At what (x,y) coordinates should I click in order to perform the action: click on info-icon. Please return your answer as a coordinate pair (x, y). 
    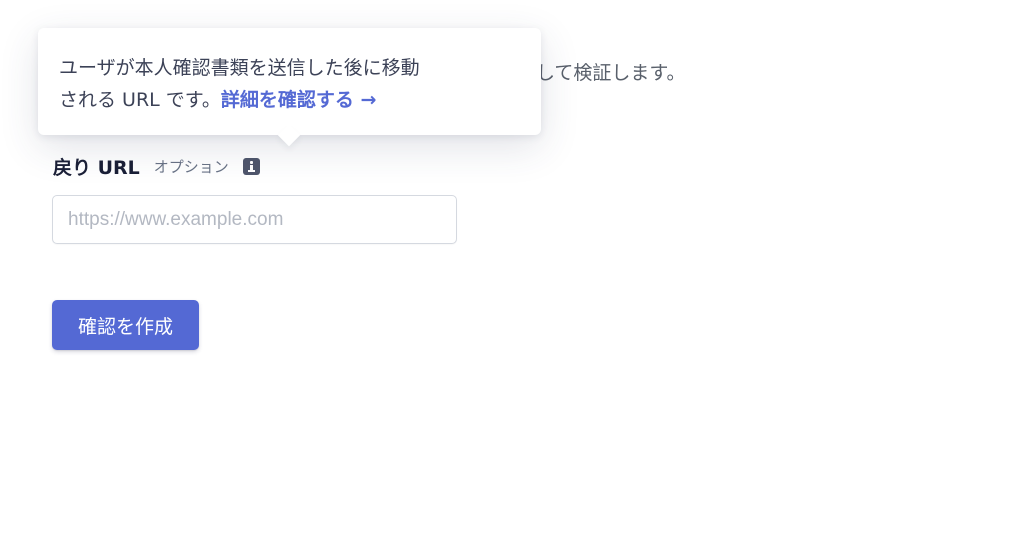
    Looking at the image, I should click on (251, 166).